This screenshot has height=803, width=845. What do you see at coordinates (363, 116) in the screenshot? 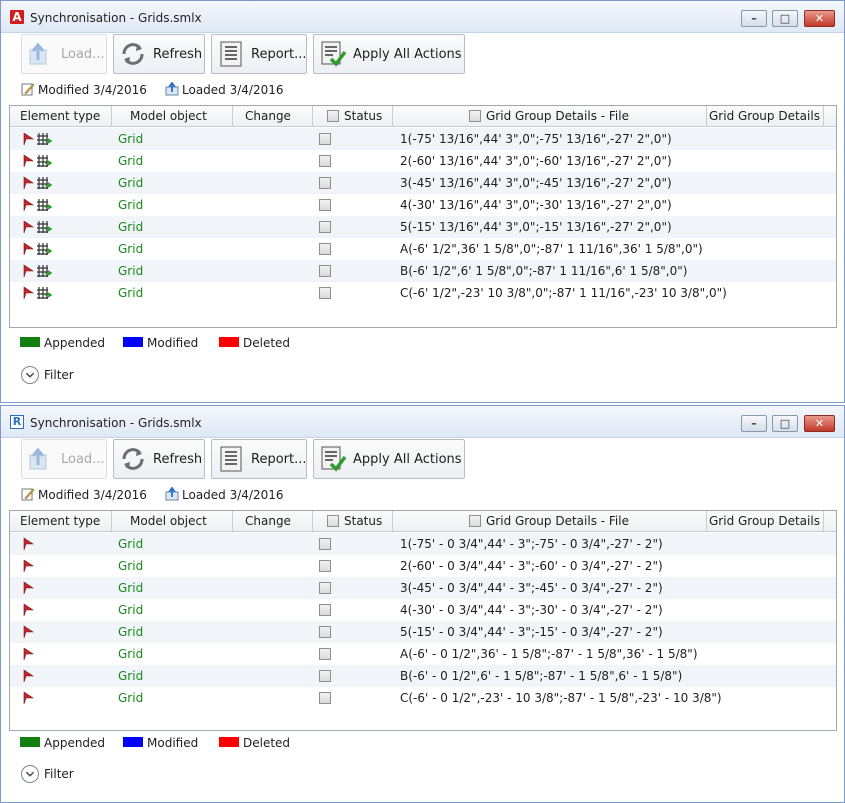
I see `col-label: Status` at bounding box center [363, 116].